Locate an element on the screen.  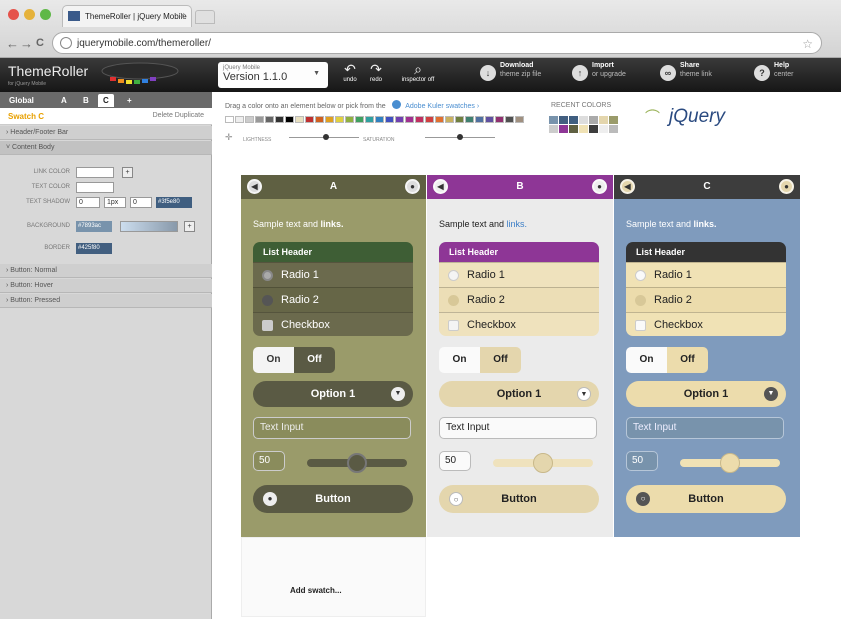
zoom-window-icon is located at coordinates (45, 14).